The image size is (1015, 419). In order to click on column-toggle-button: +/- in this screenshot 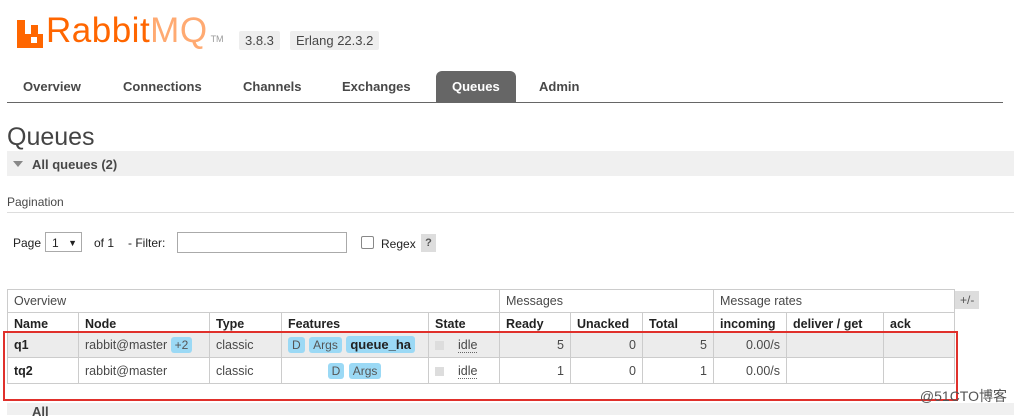, I will do `click(967, 300)`.